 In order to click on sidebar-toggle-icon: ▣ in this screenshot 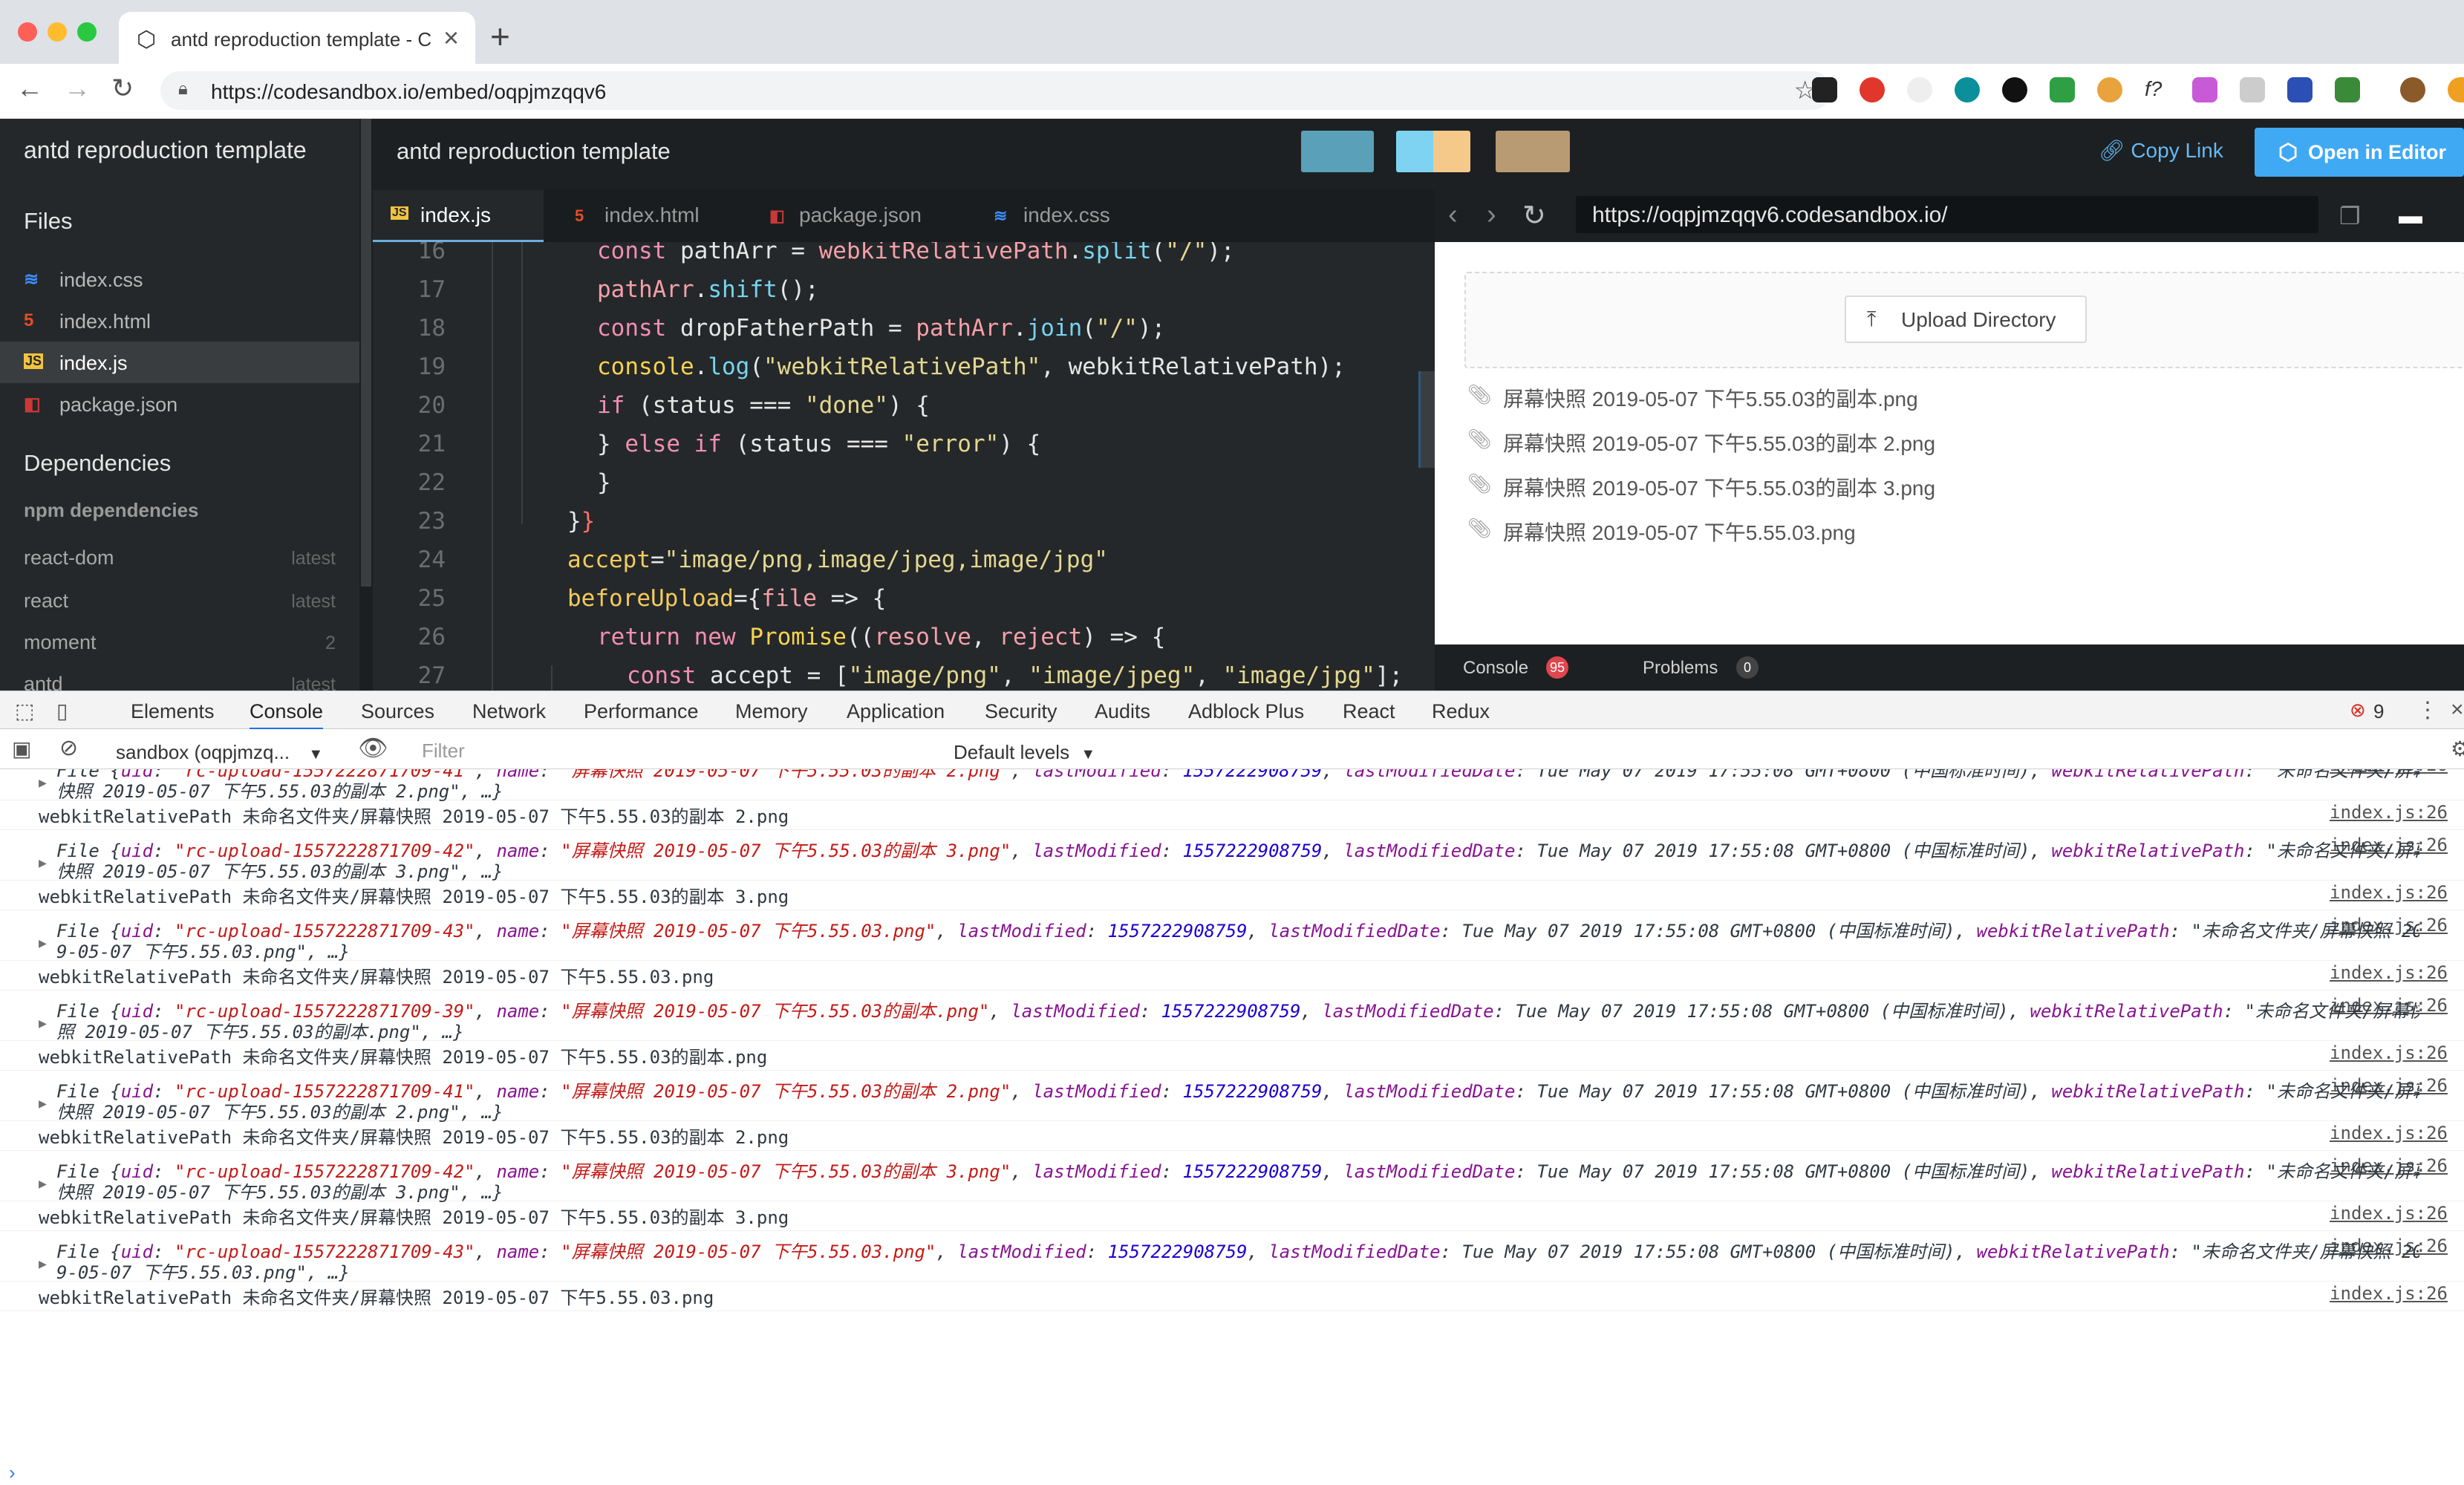, I will do `click(22, 749)`.